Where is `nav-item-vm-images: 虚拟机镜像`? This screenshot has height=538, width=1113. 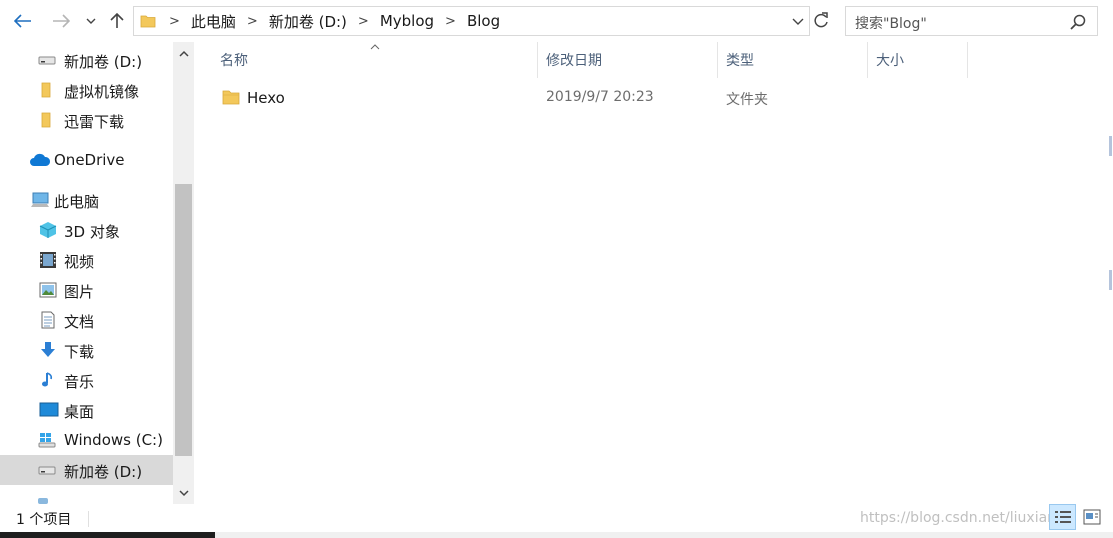
nav-item-vm-images: 虚拟机镜像 is located at coordinates (86, 90).